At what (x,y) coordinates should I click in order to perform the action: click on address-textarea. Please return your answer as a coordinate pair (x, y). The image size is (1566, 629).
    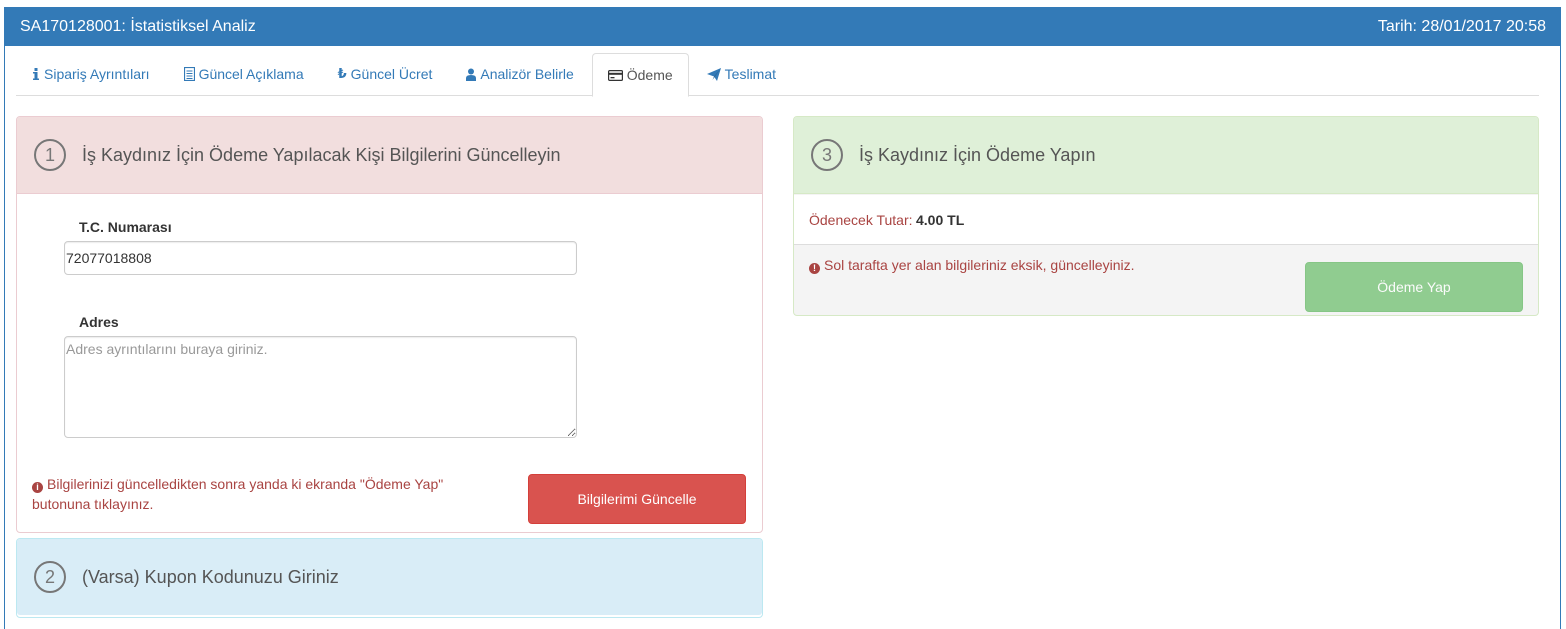
    Looking at the image, I should click on (320, 387).